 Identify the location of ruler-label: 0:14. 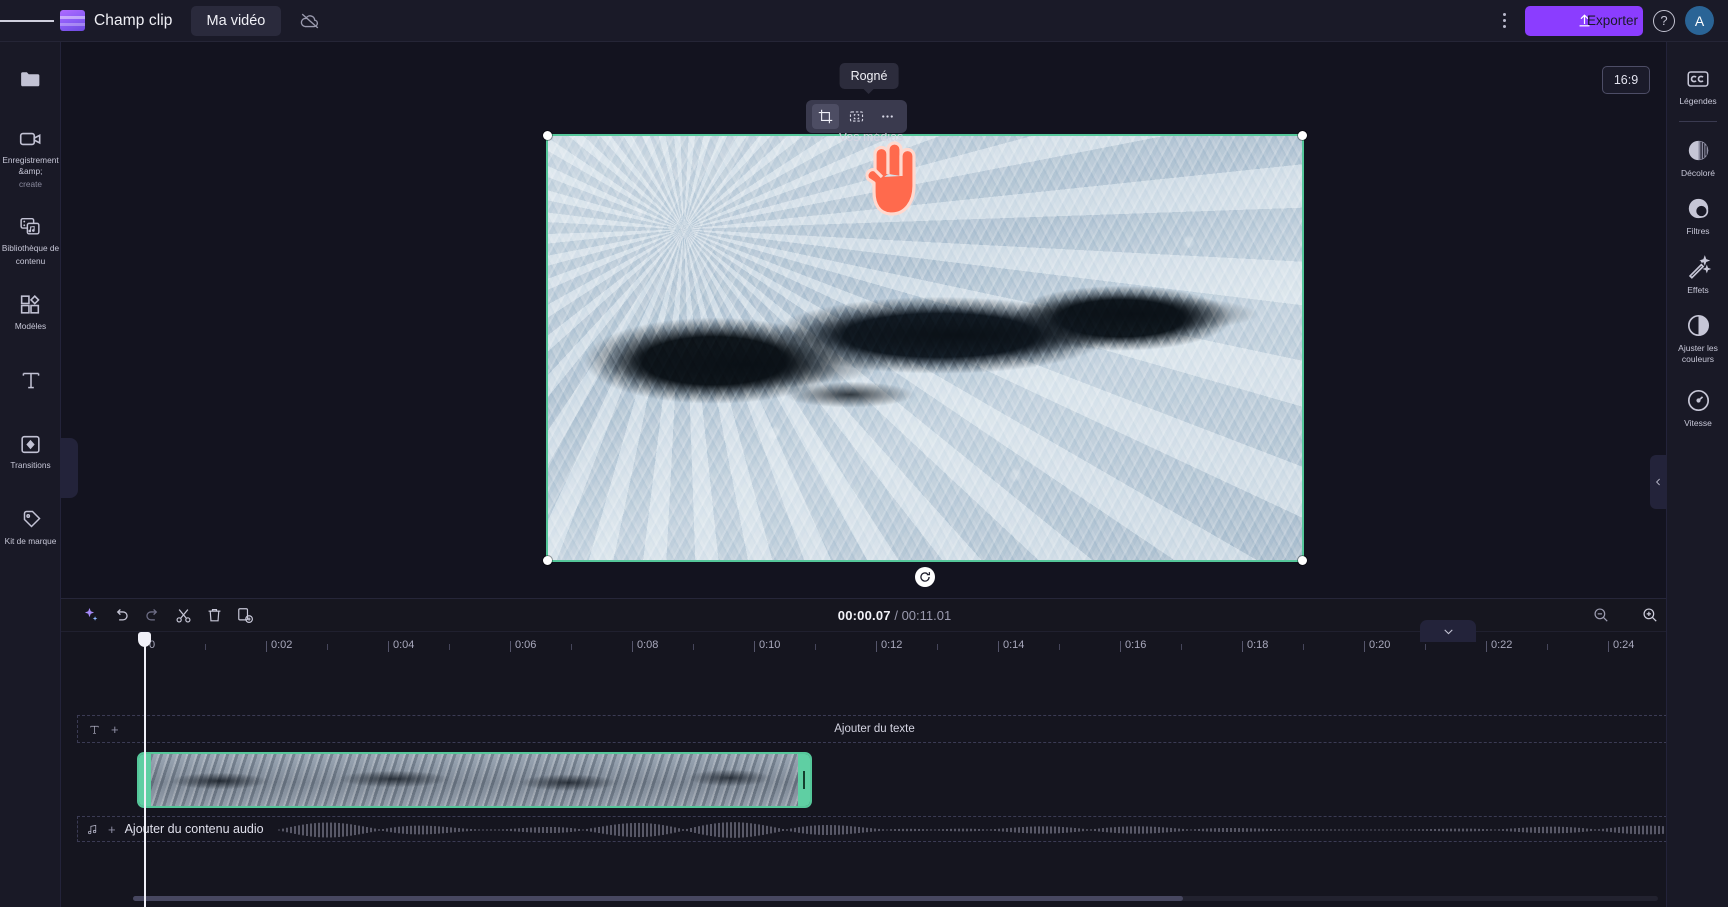
(1014, 645).